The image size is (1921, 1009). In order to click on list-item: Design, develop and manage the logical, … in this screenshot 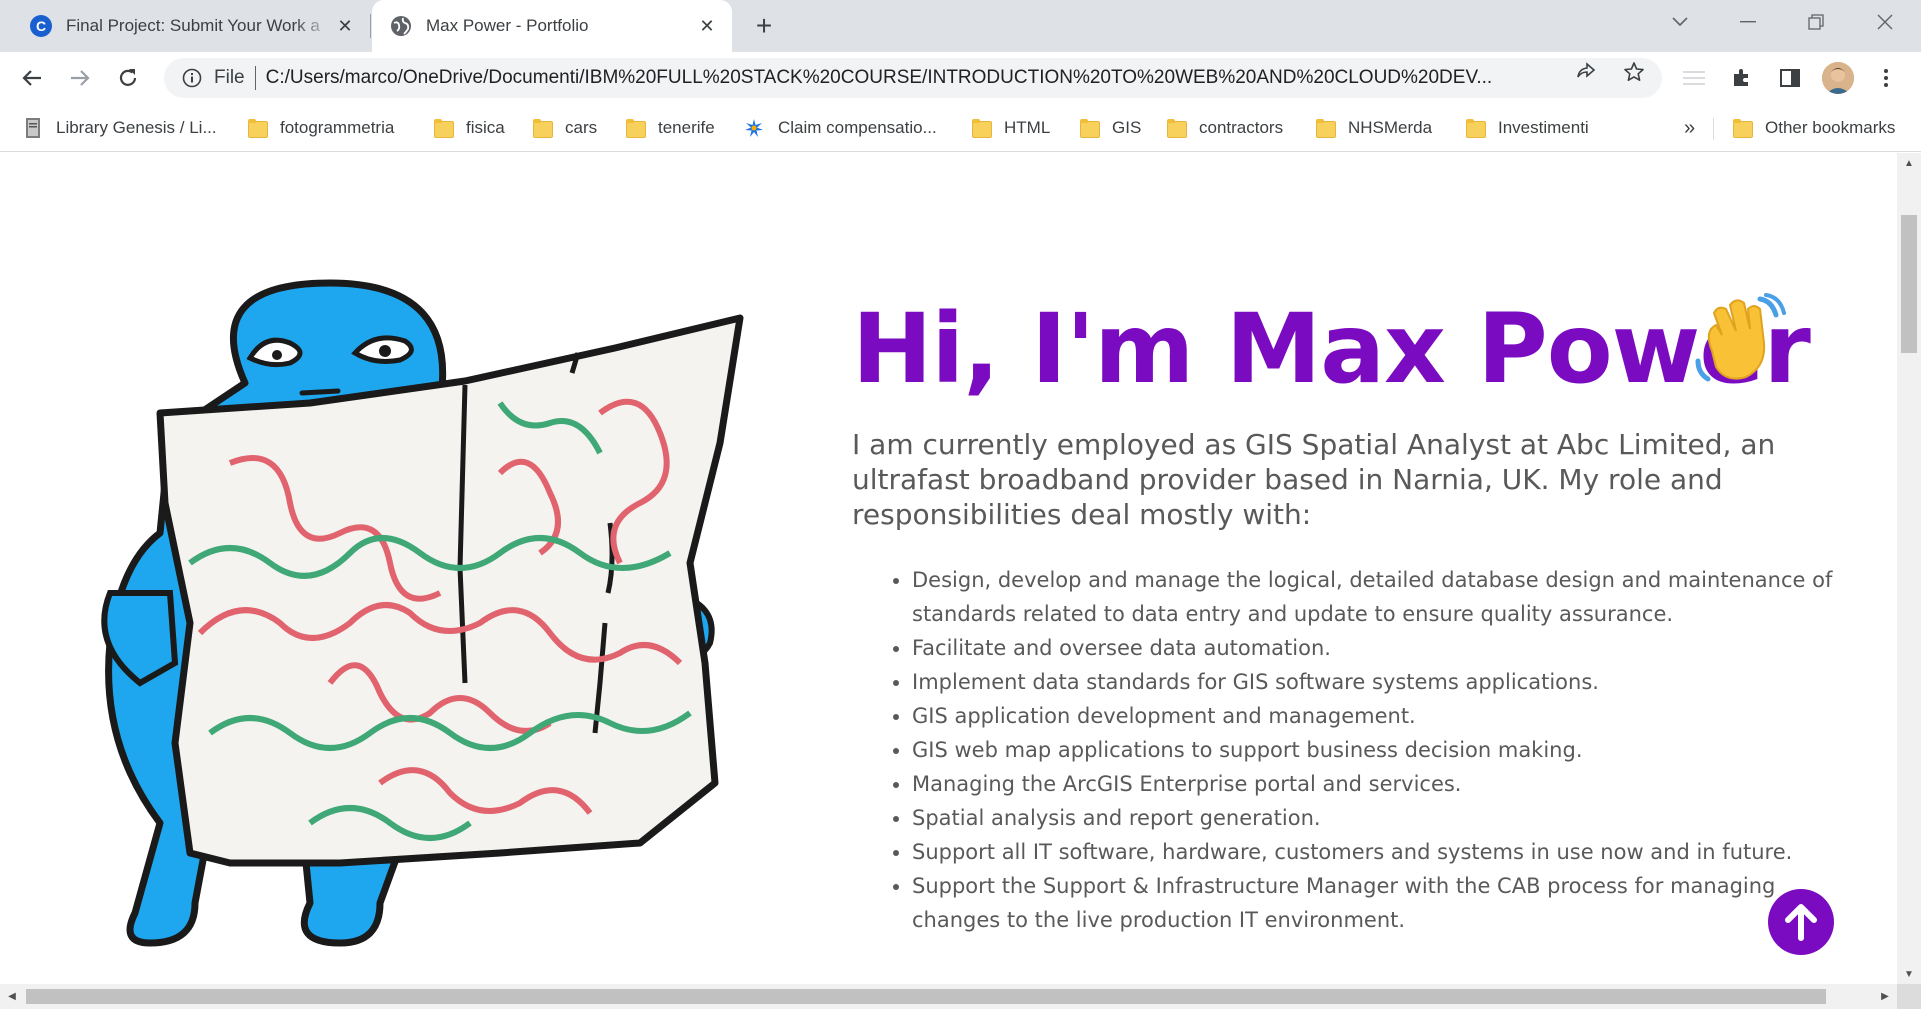, I will do `click(1387, 597)`.